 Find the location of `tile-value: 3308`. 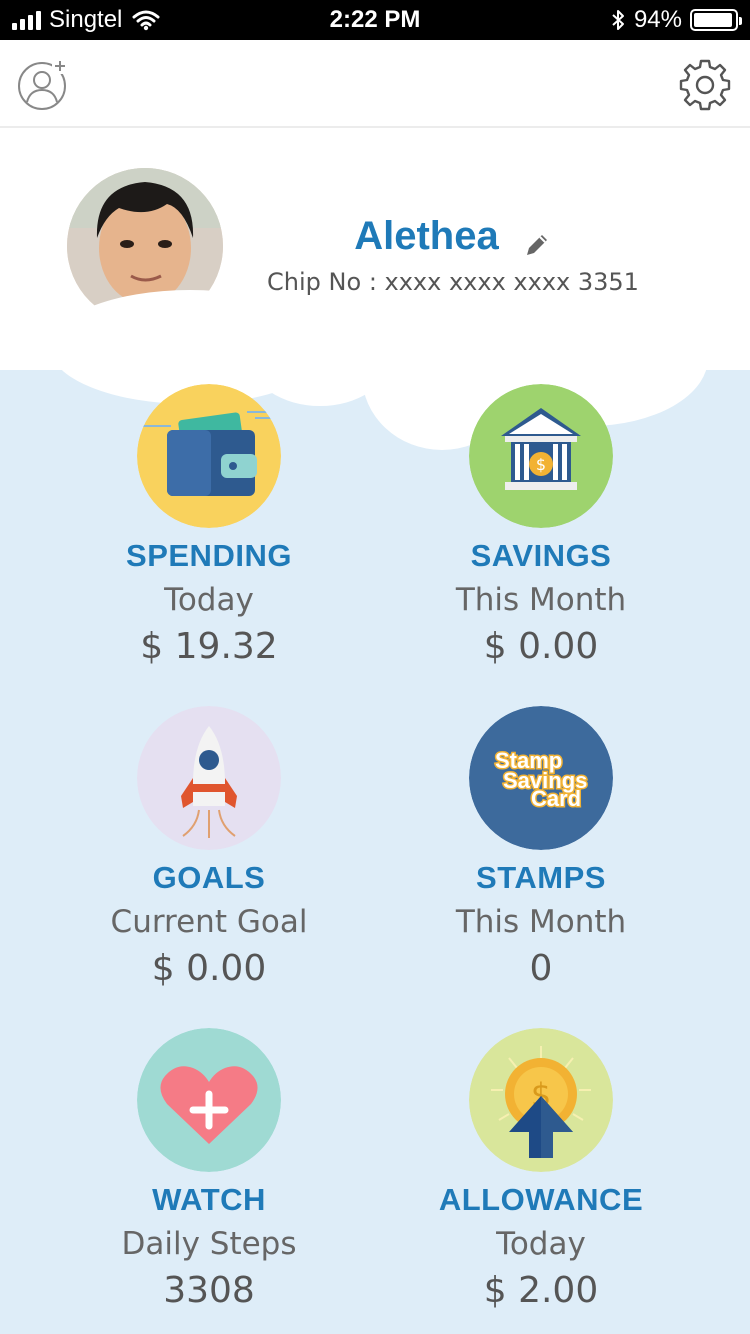

tile-value: 3308 is located at coordinates (209, 1290).